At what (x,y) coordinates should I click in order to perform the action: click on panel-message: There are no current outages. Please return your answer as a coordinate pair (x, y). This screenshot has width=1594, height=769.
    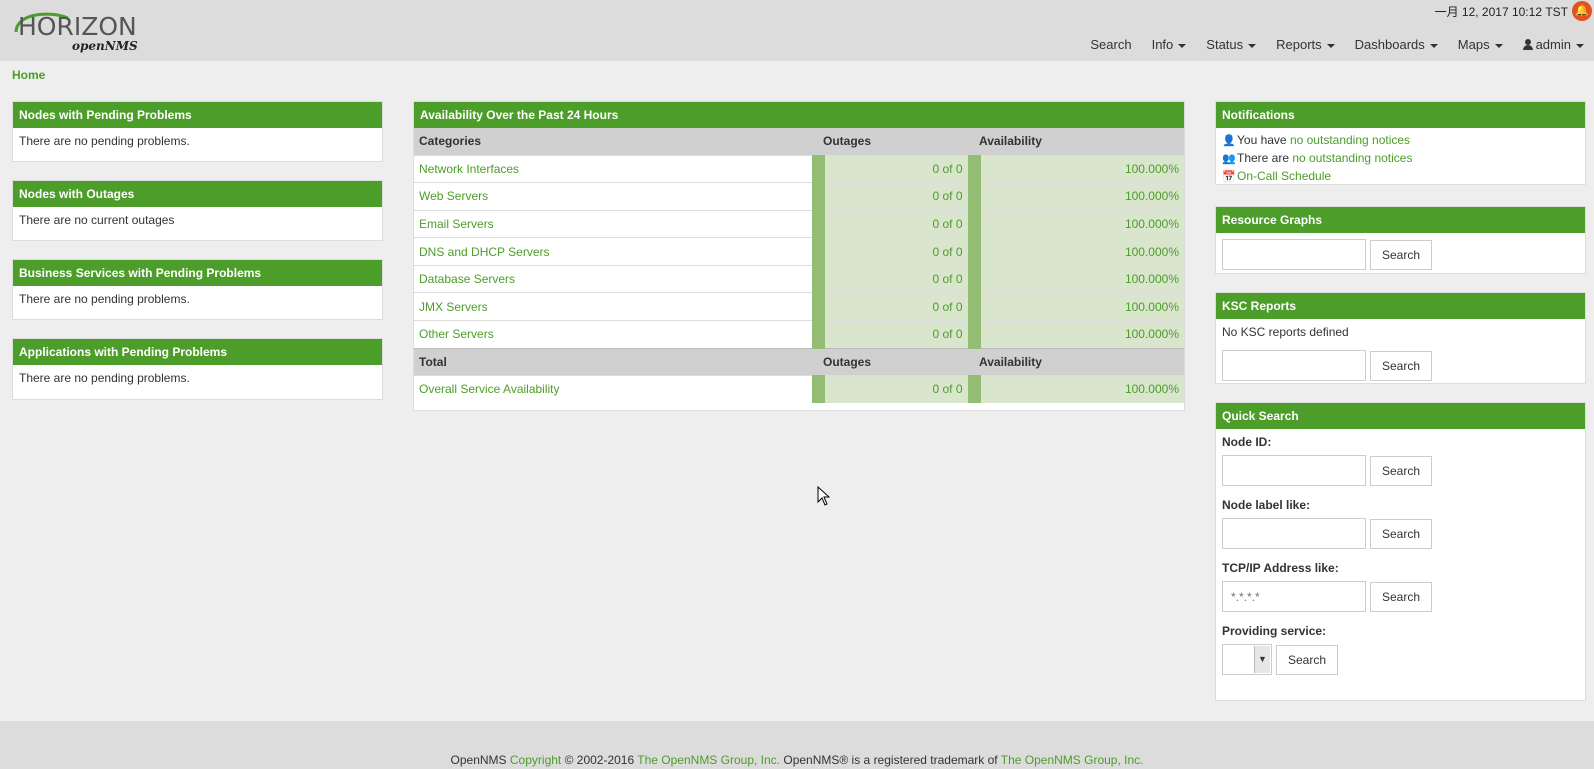
    Looking at the image, I should click on (97, 220).